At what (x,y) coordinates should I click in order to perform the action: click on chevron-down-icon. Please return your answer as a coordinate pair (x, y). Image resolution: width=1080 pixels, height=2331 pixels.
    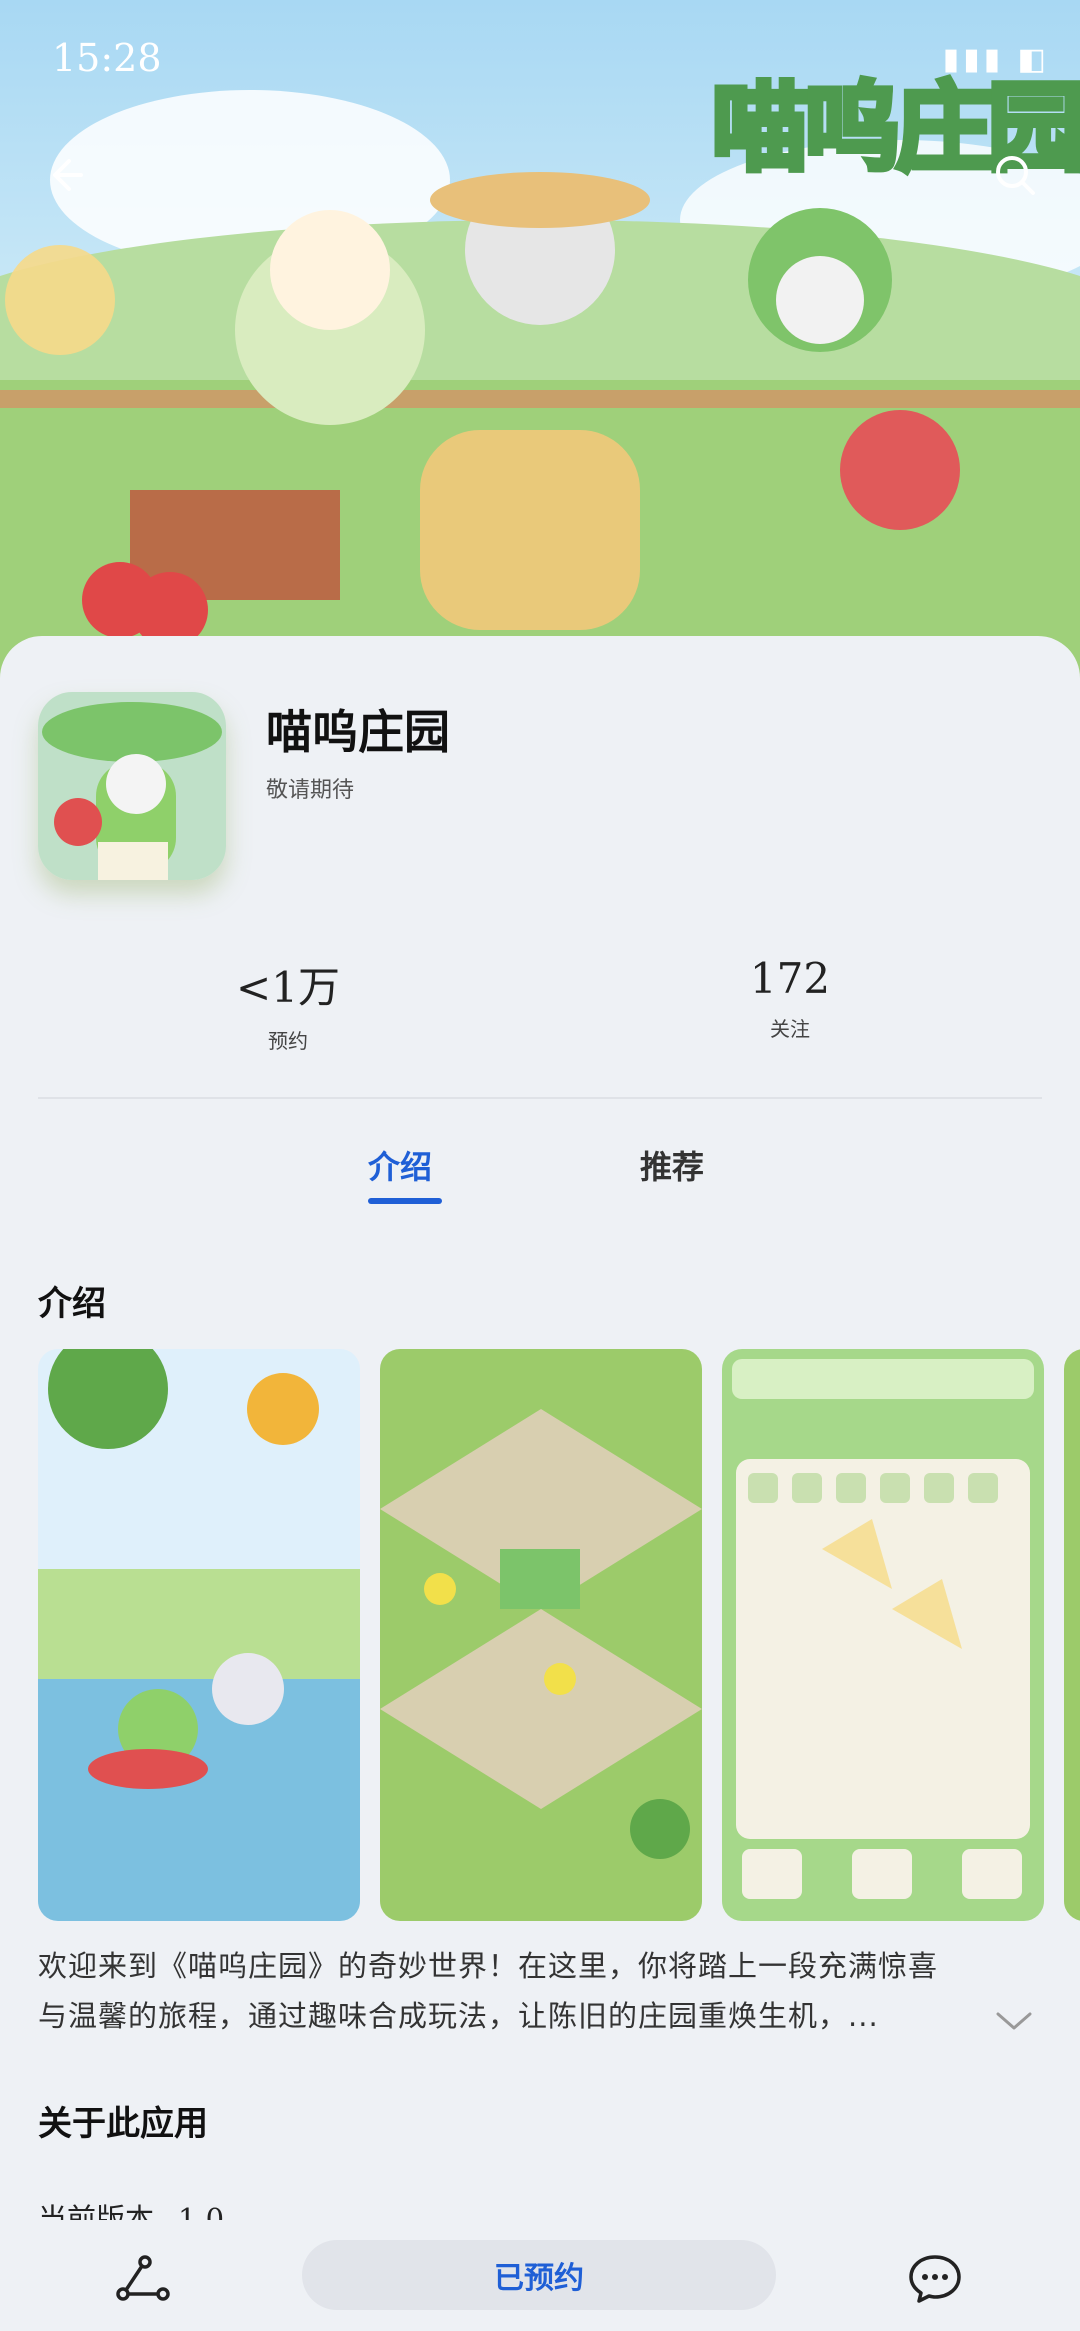
    Looking at the image, I should click on (1014, 2021).